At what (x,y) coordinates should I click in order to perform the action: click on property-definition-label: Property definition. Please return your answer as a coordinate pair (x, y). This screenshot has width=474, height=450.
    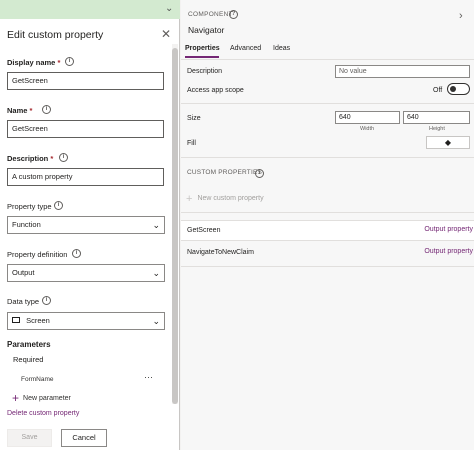
    Looking at the image, I should click on (37, 254).